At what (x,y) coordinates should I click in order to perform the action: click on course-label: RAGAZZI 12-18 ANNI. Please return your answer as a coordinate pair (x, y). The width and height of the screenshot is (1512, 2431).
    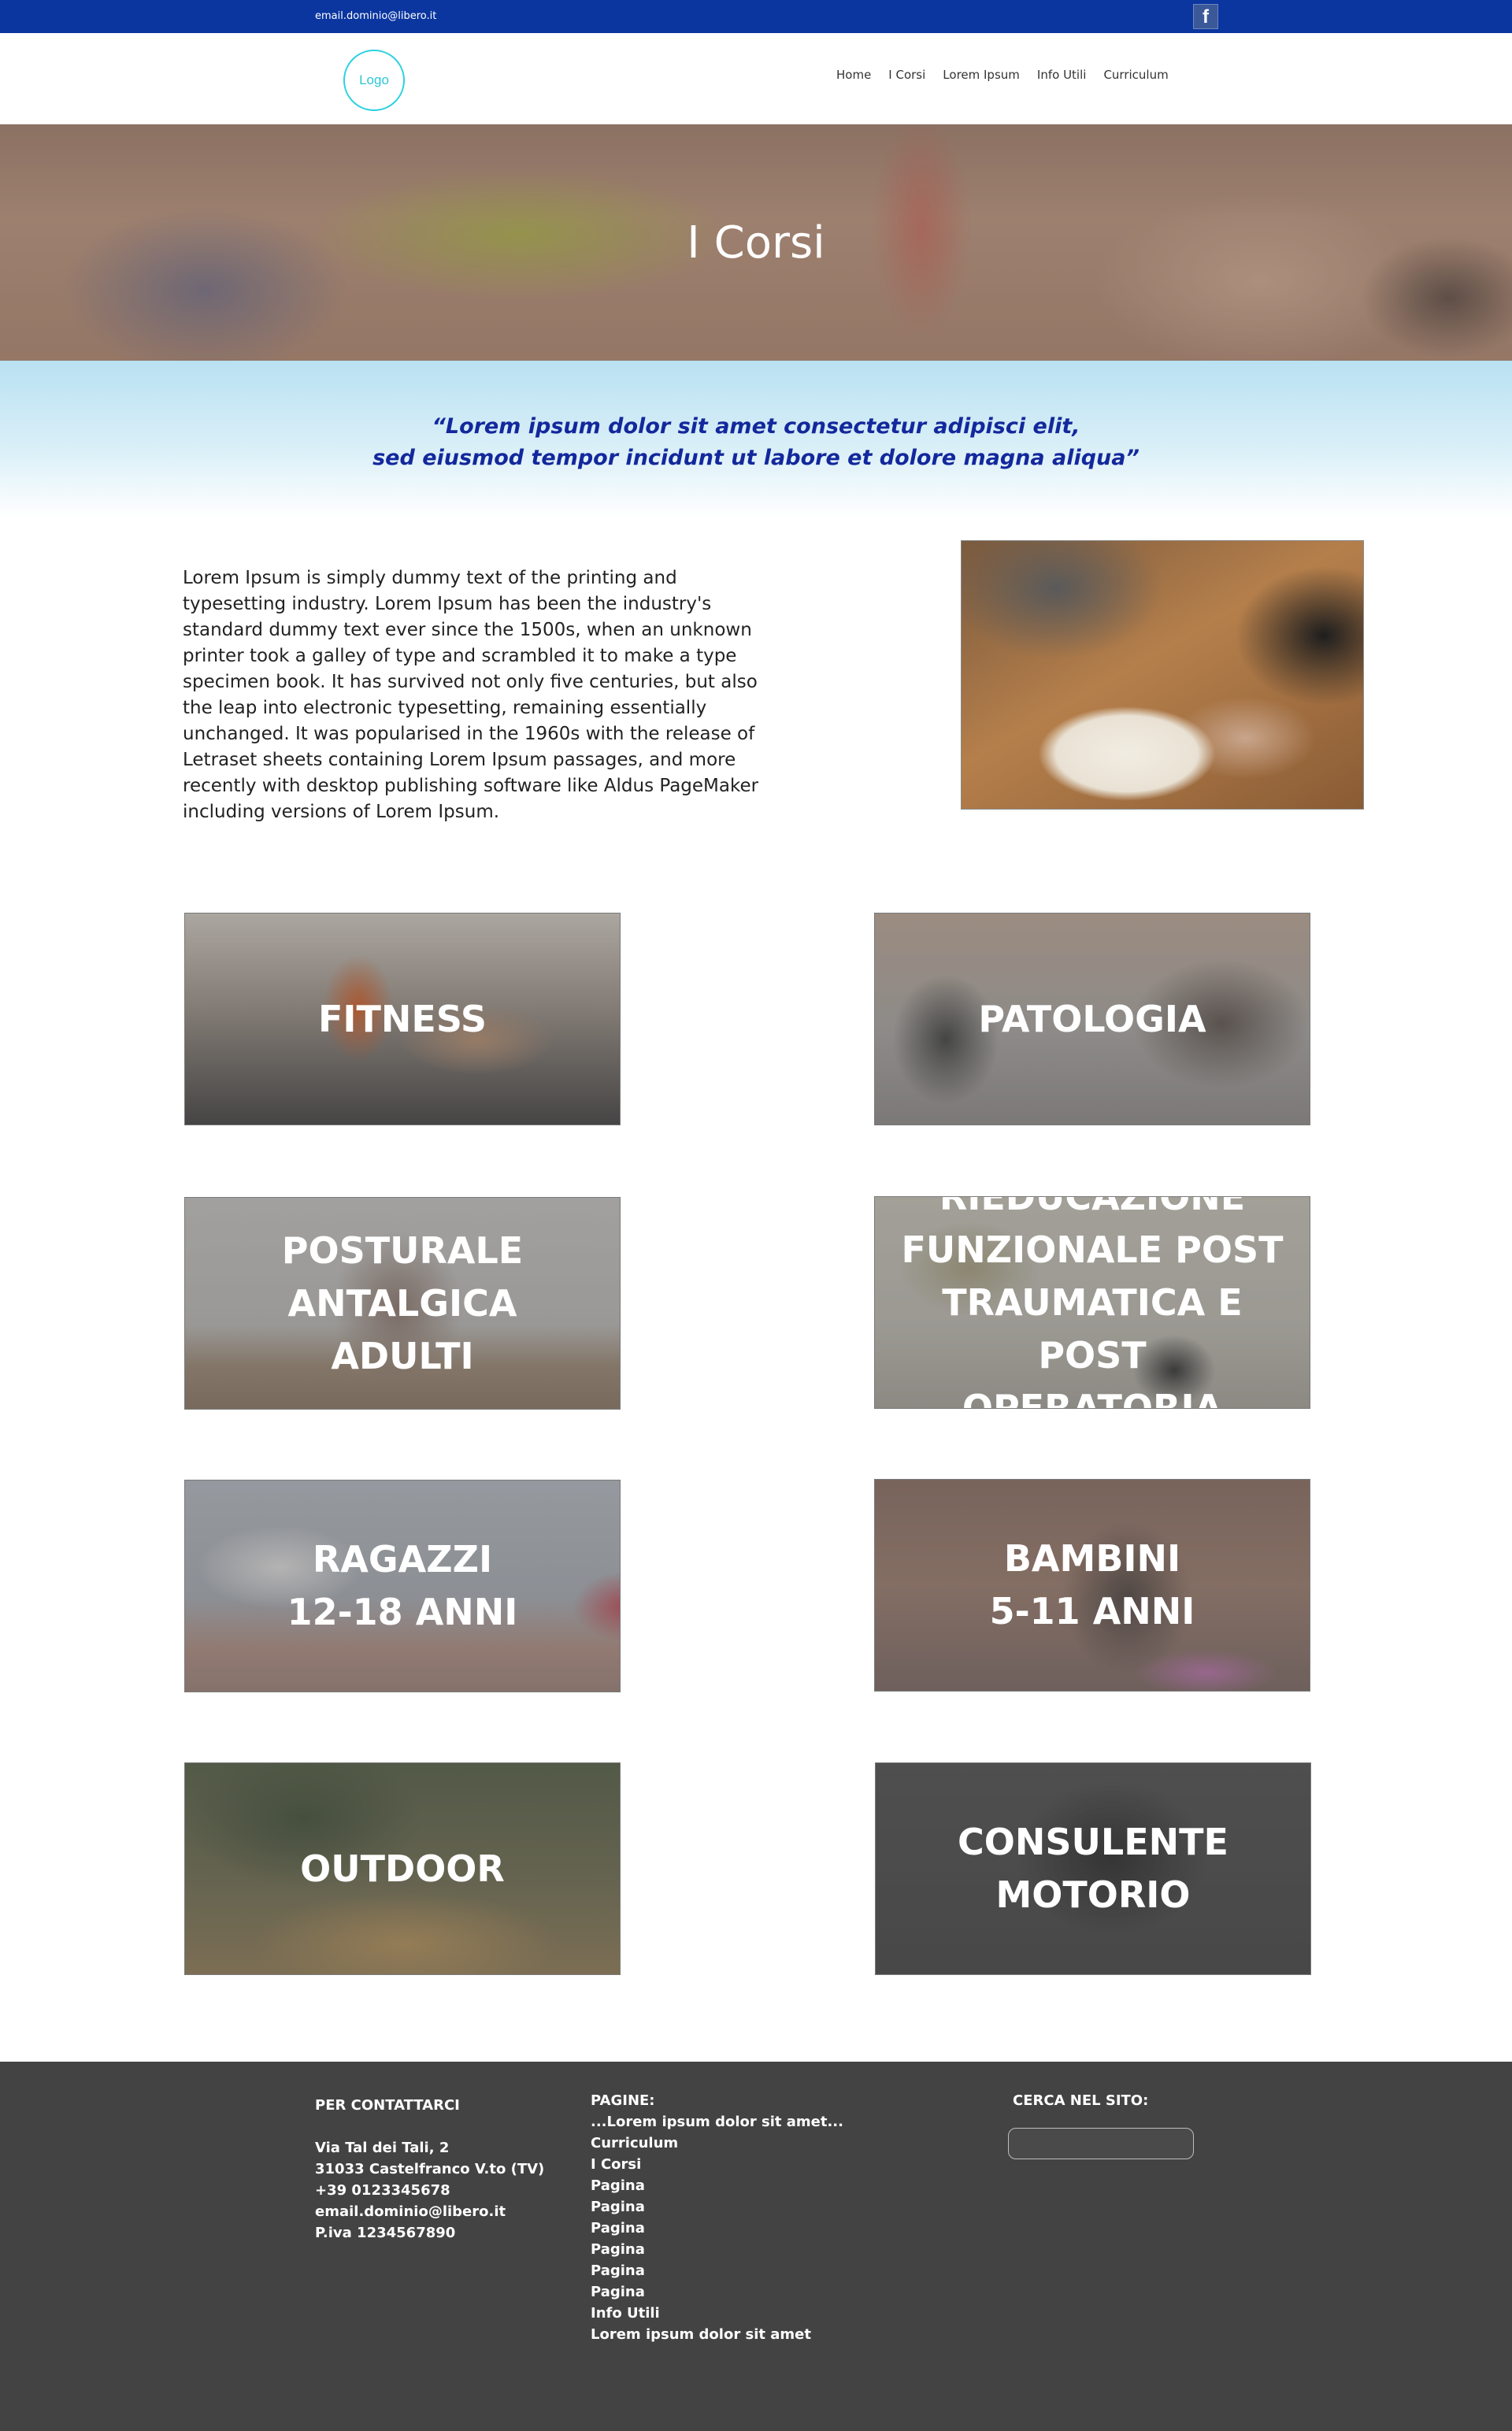
    Looking at the image, I should click on (402, 1585).